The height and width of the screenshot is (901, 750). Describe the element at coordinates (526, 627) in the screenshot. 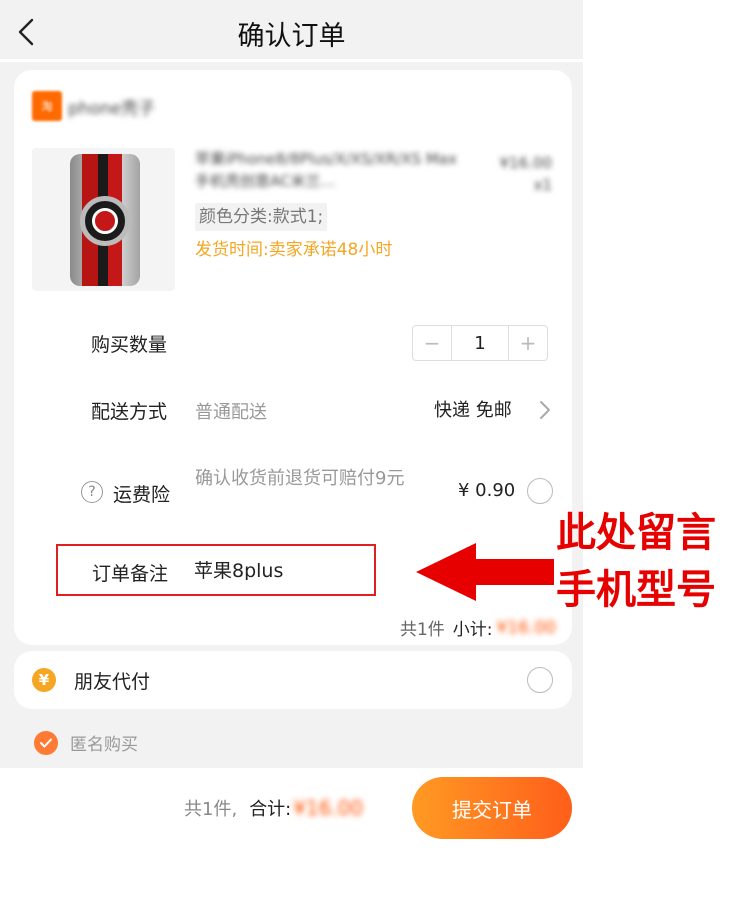

I see `subtotal-amount: ¥16.00` at that location.